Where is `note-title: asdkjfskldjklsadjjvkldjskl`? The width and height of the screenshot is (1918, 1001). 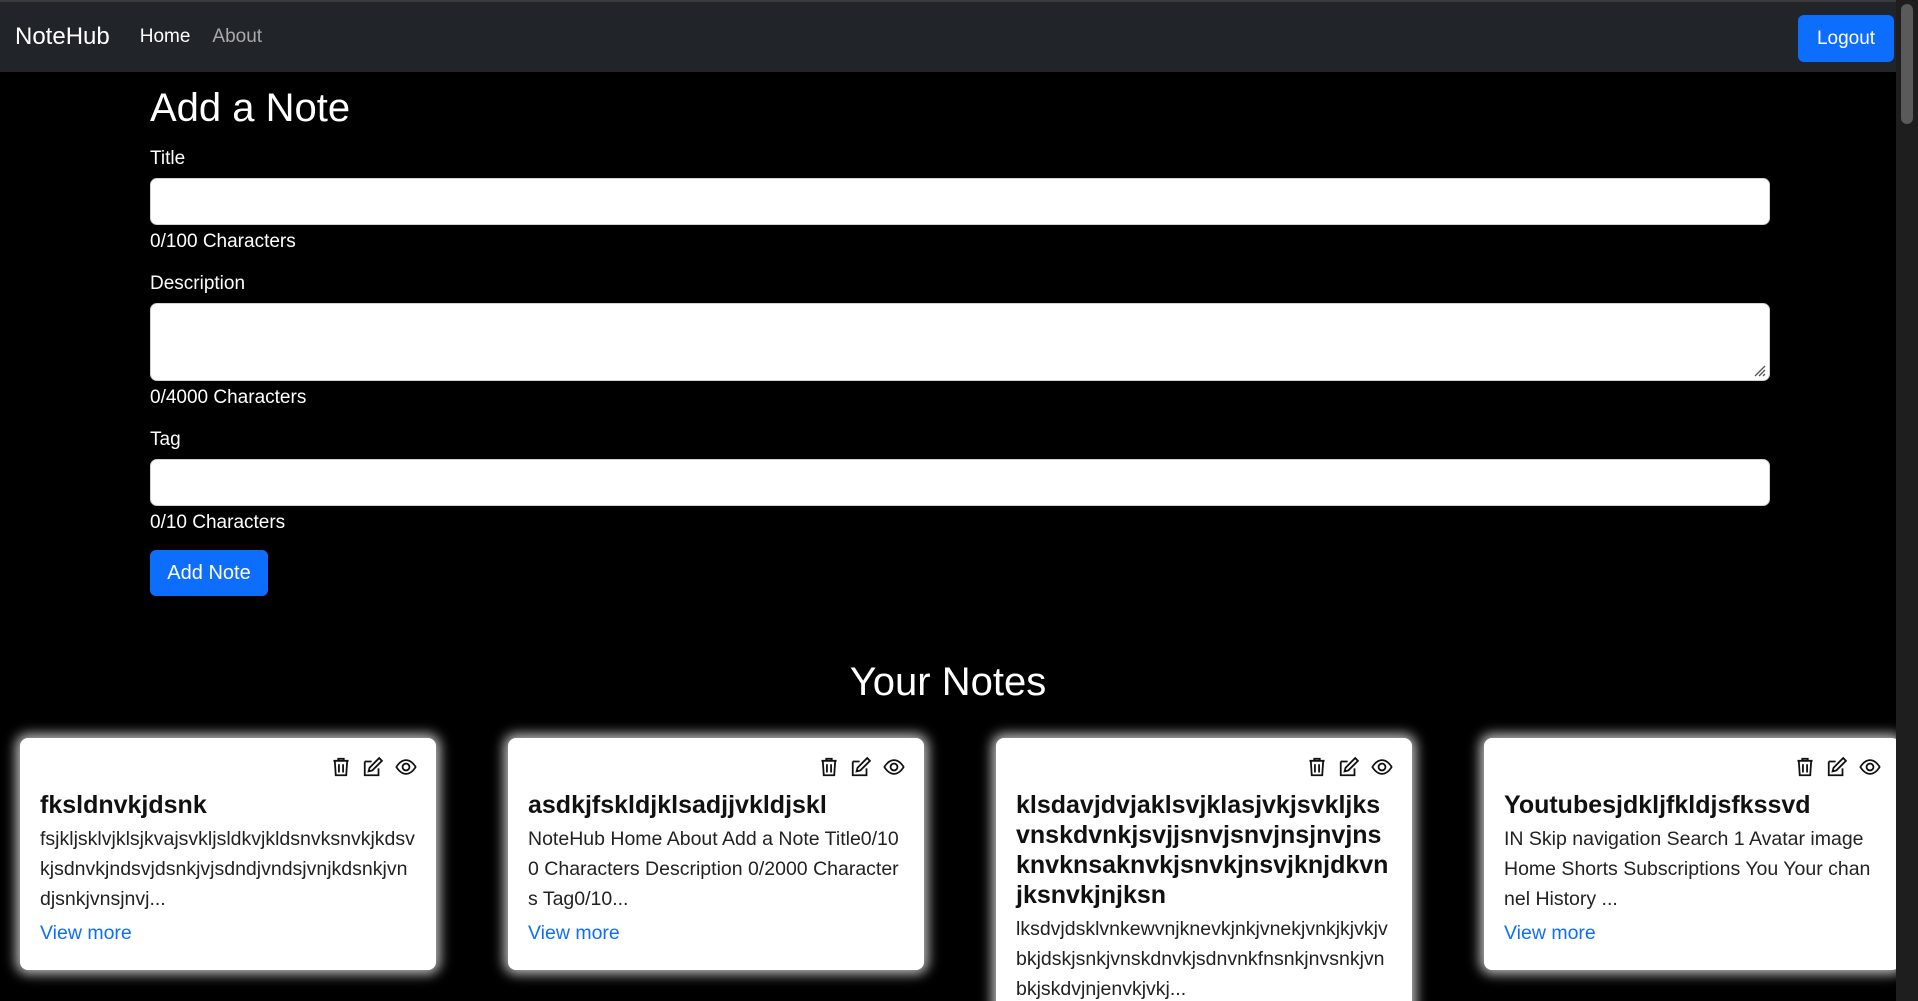
note-title: asdkjfskldjklsadjjvkldjskl is located at coordinates (677, 805).